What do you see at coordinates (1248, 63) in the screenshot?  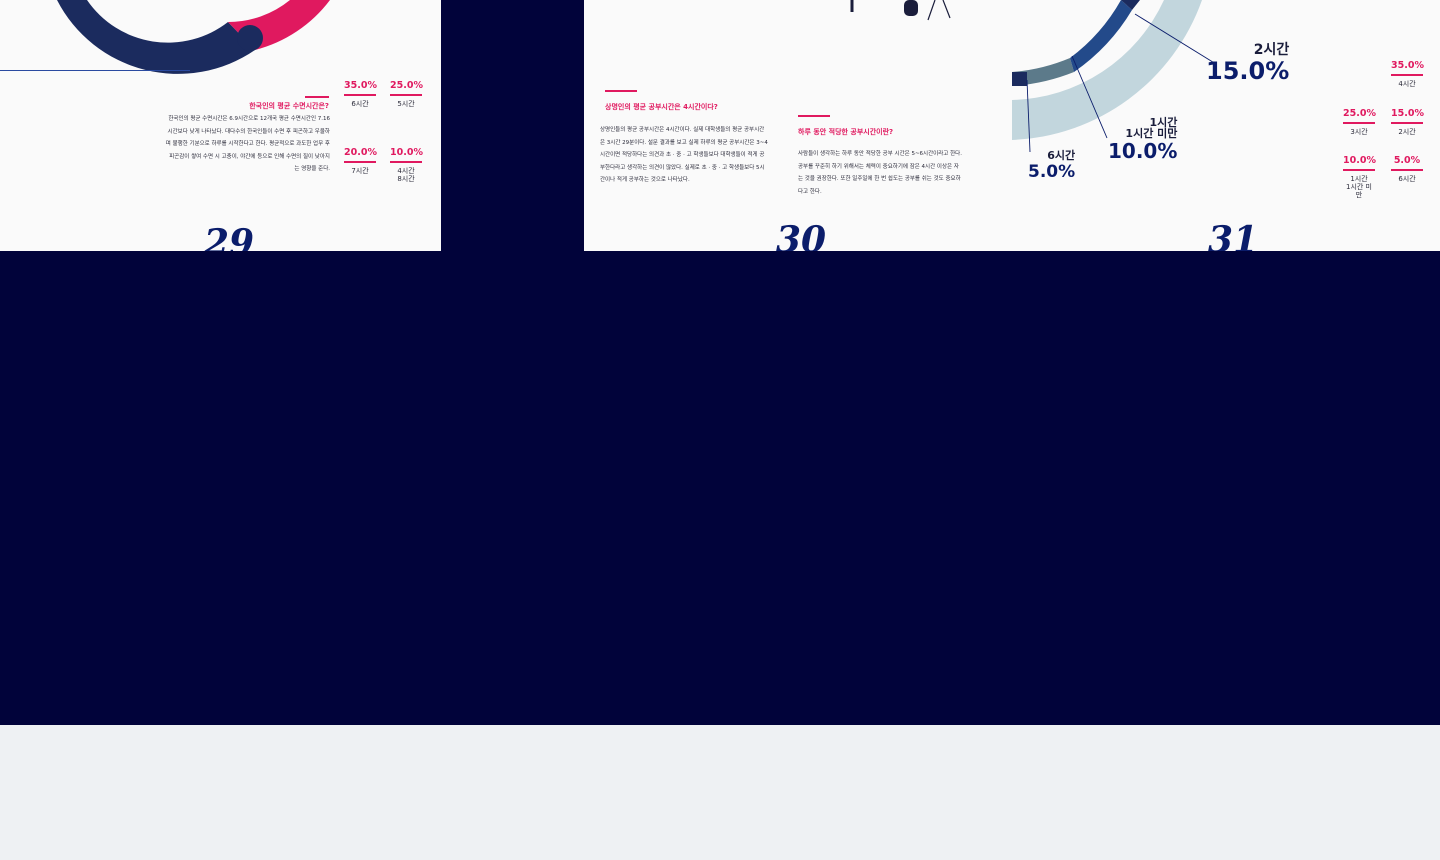 I see `callout-2h: 2시간 15.0%` at bounding box center [1248, 63].